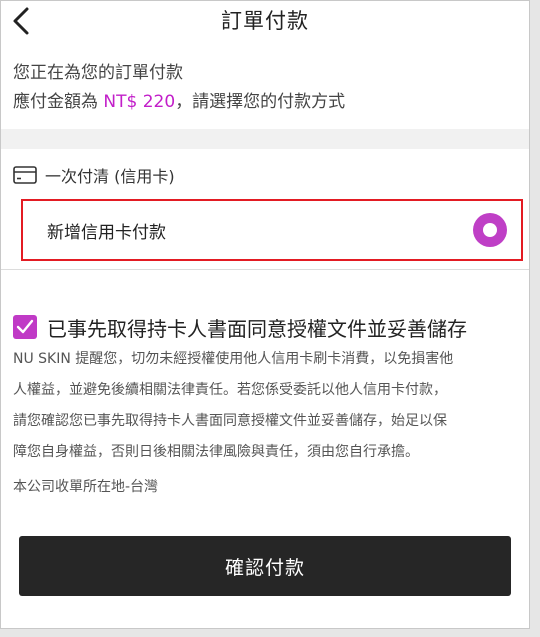 The width and height of the screenshot is (540, 637). I want to click on section-gap, so click(265, 139).